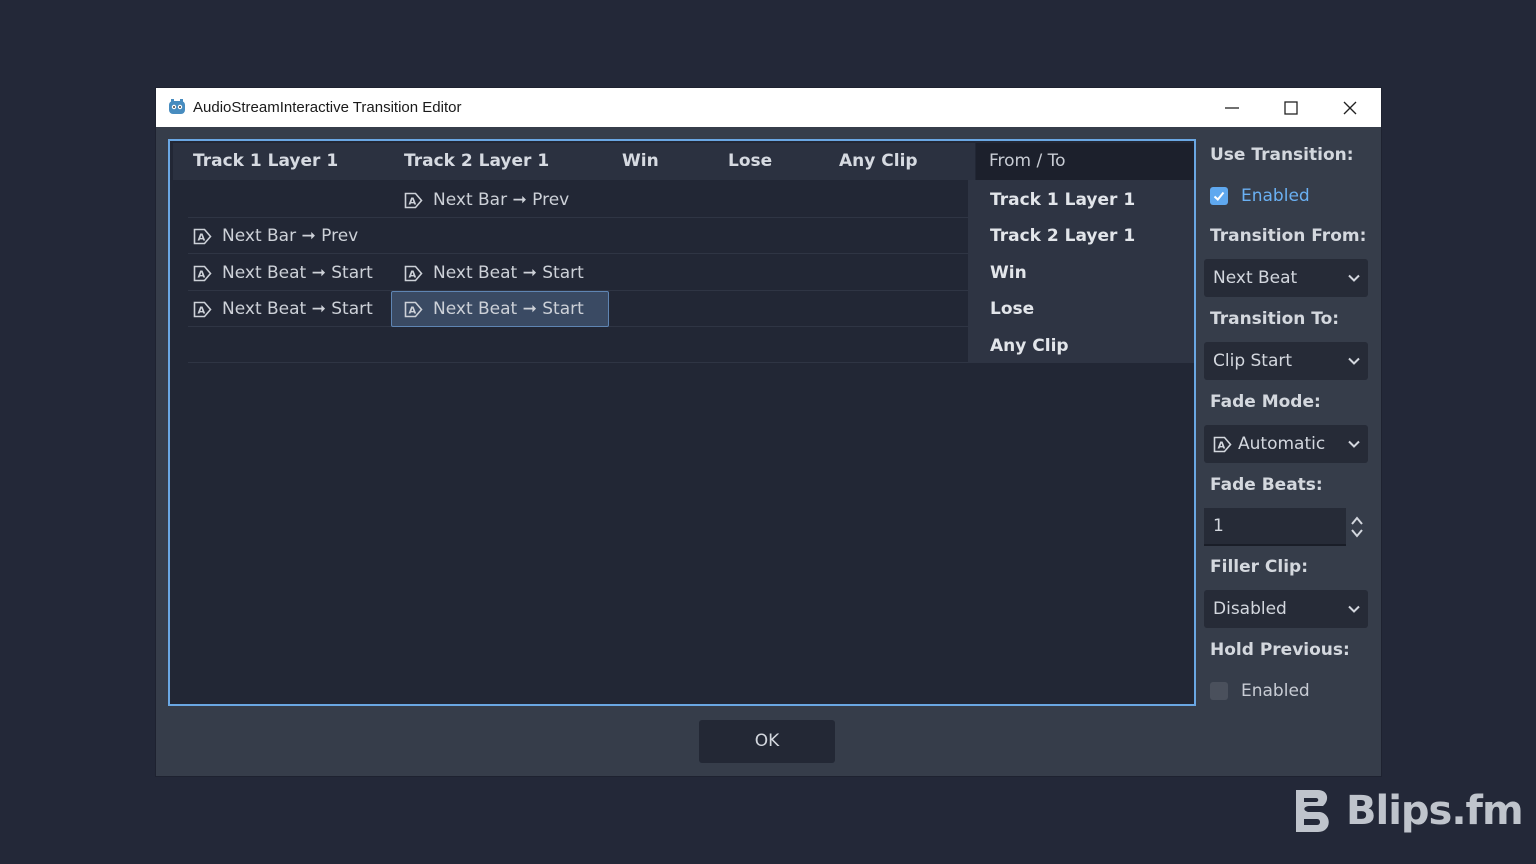  Describe the element at coordinates (878, 161) in the screenshot. I see `column-header-any-clip: Any Clip` at that location.